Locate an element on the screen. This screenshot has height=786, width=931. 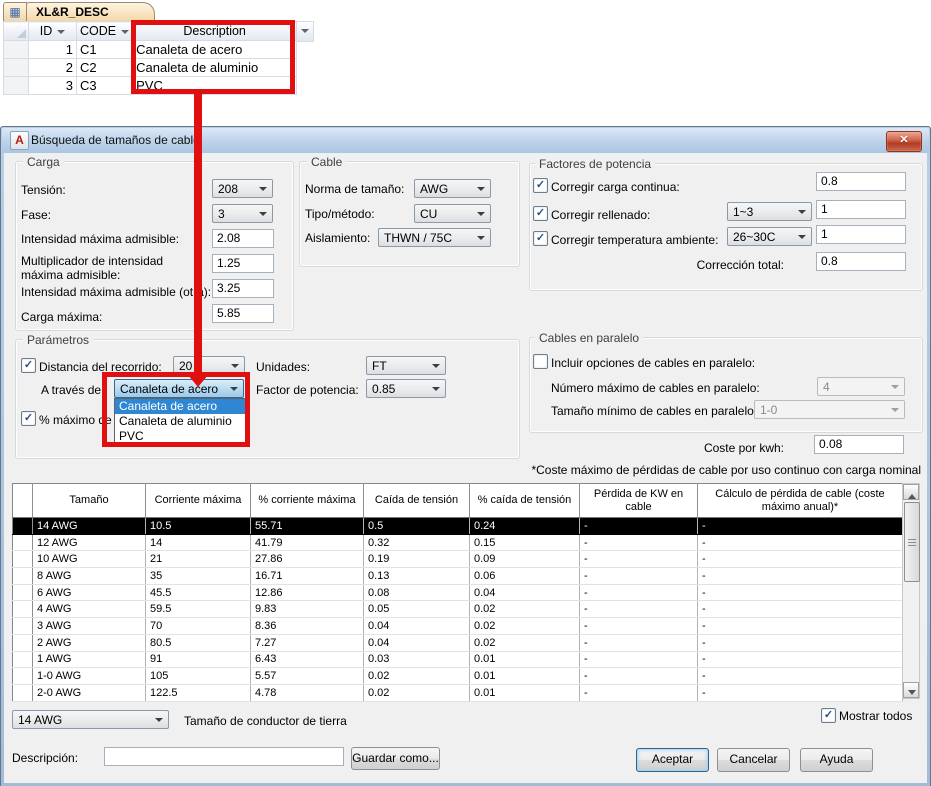
scrollbar-thumb is located at coordinates (912, 542).